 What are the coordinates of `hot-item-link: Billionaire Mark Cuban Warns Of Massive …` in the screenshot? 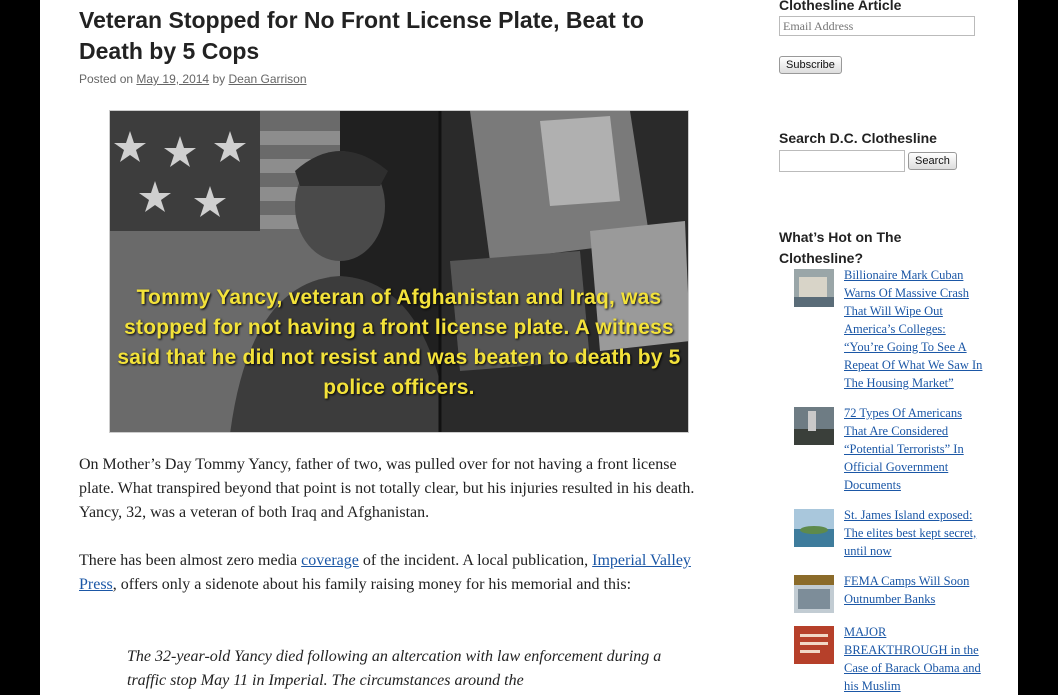 It's located at (914, 329).